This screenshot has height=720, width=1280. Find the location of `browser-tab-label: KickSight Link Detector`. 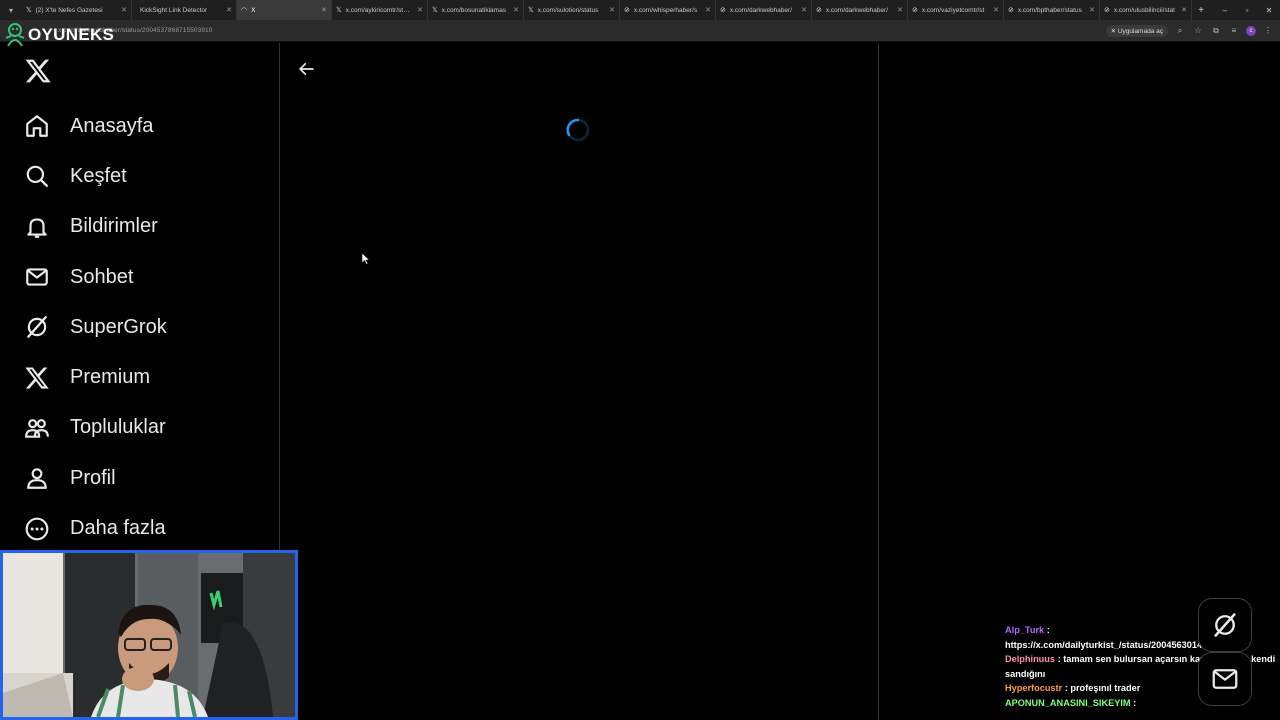

browser-tab-label: KickSight Link Detector is located at coordinates (174, 10).